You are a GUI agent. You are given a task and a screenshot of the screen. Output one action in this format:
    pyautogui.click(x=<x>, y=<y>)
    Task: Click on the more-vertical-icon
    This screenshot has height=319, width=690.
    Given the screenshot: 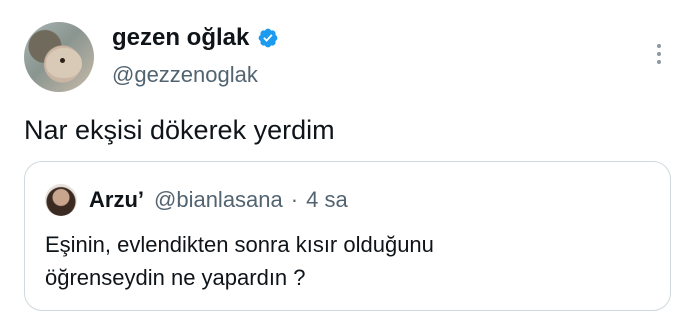 What is the action you would take?
    pyautogui.click(x=659, y=54)
    